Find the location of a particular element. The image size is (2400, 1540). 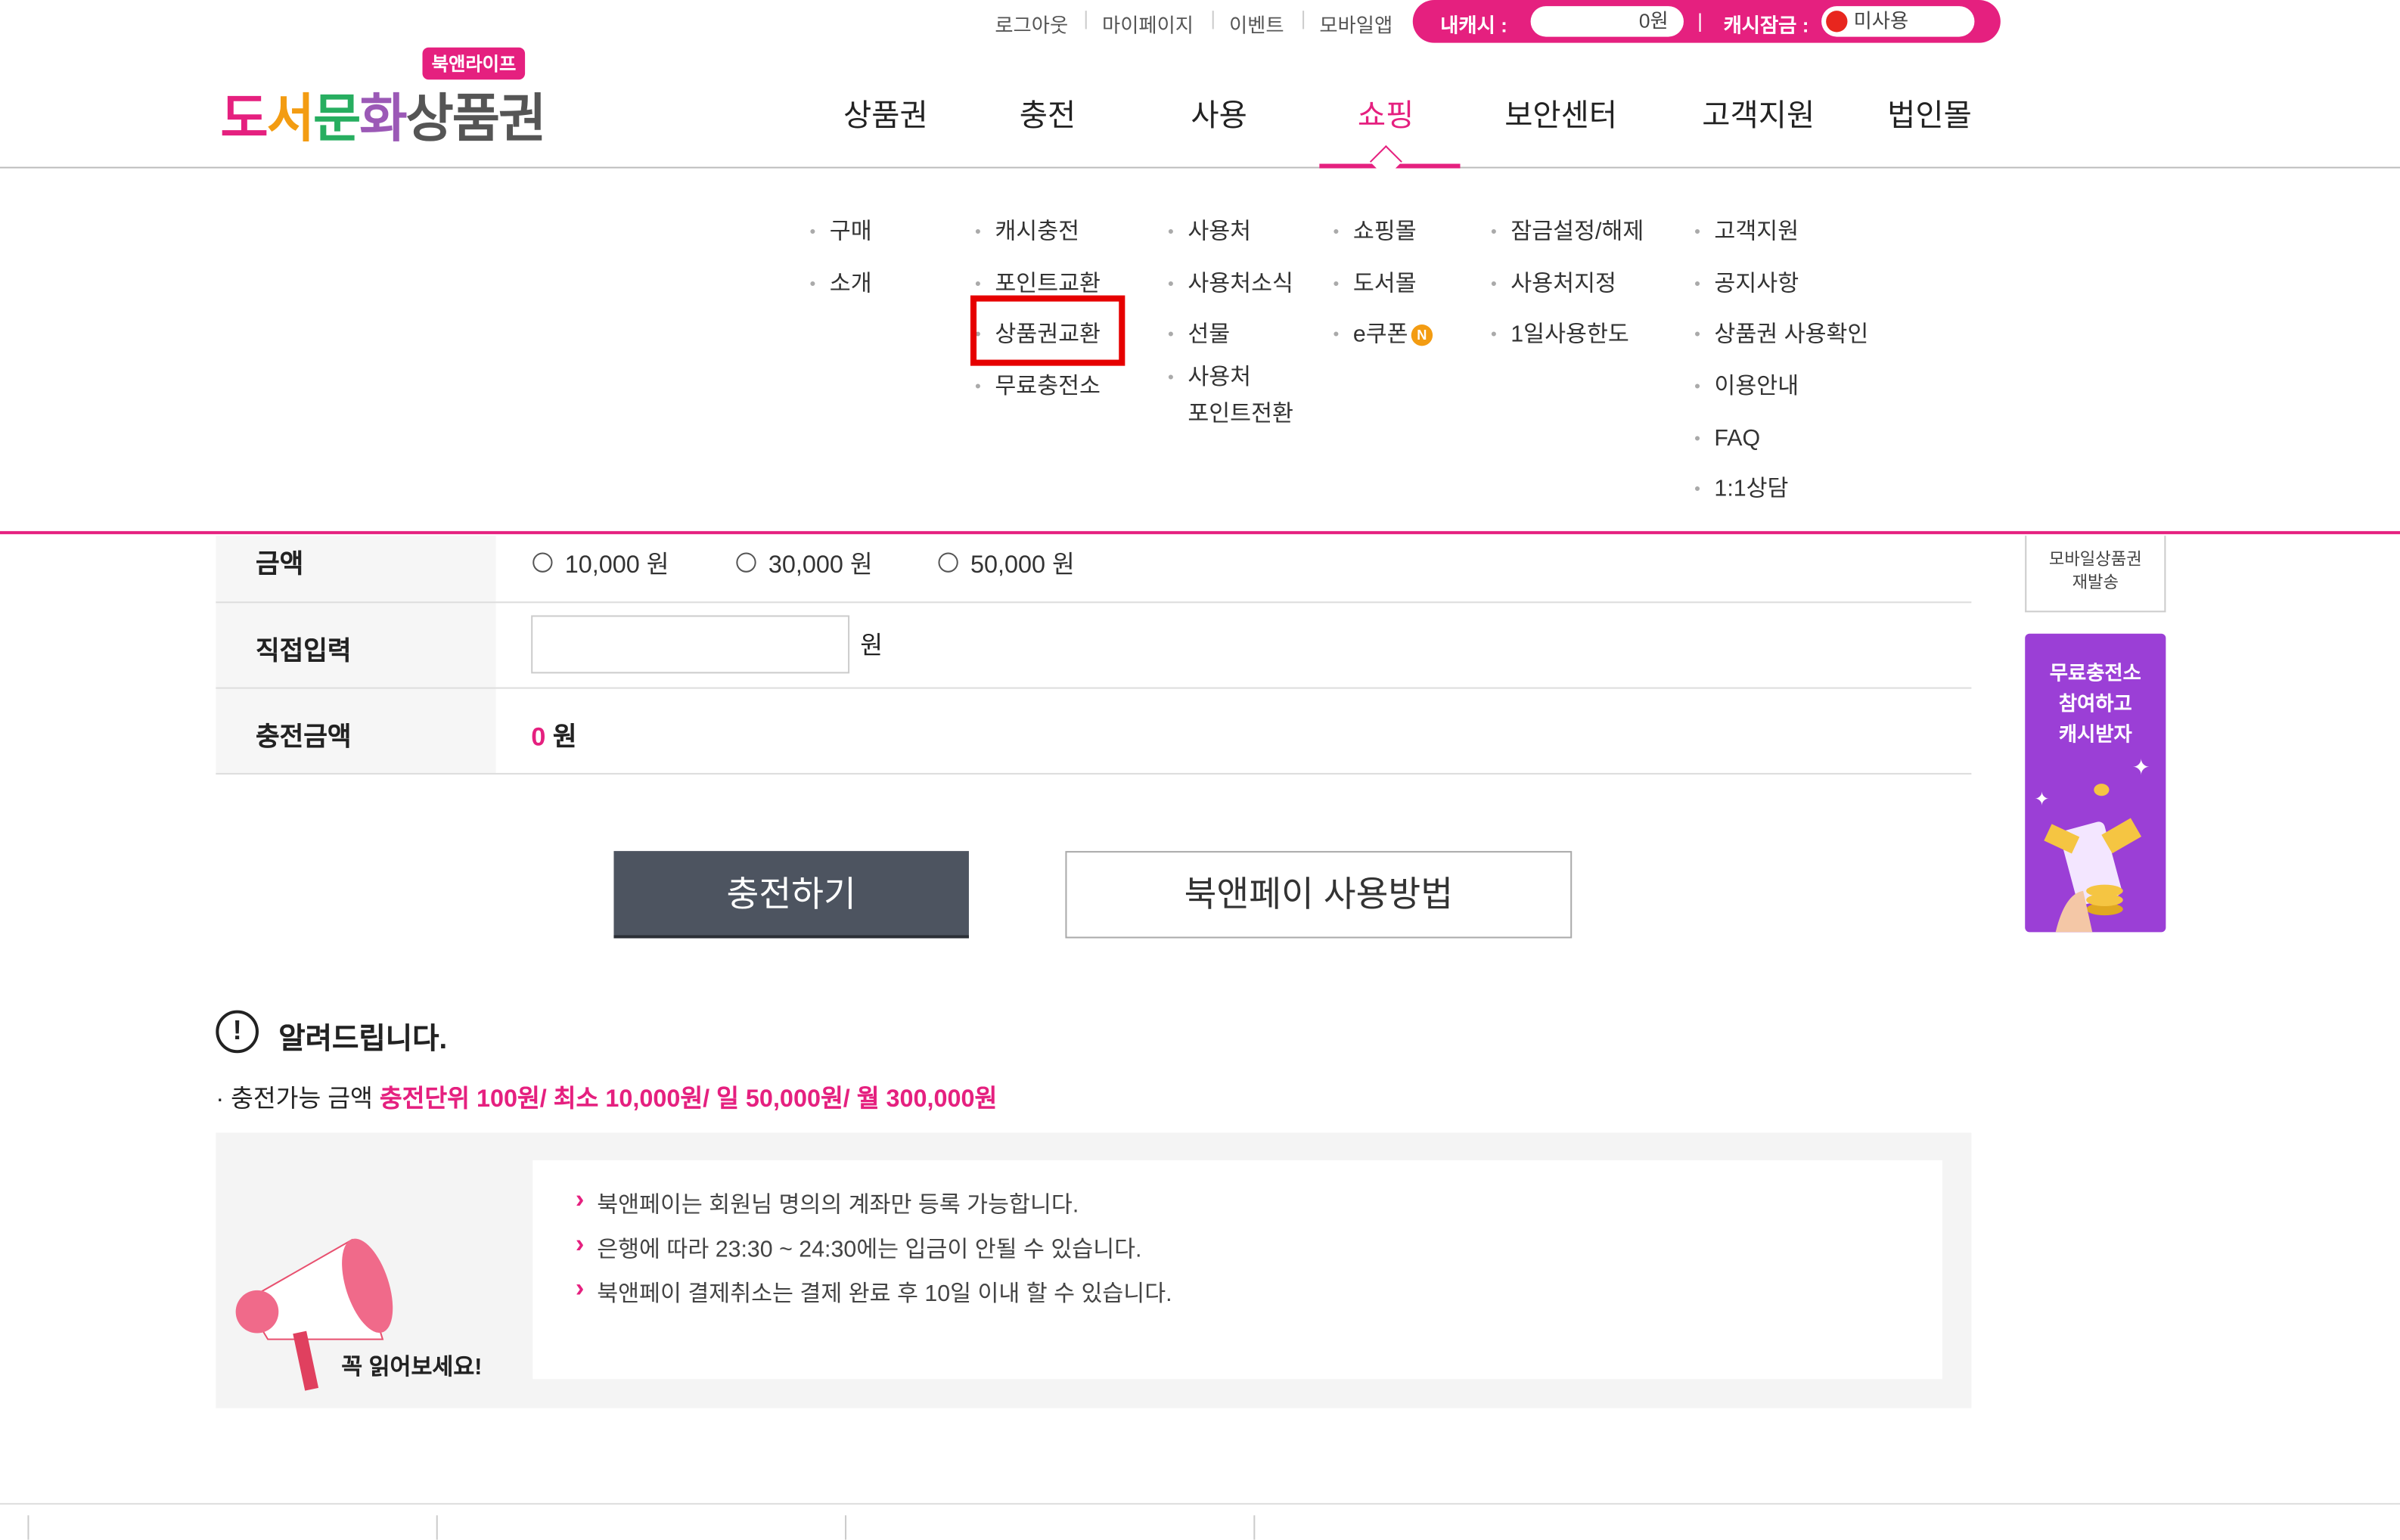

amount-option-30000: 30,000 원 is located at coordinates (804, 561).